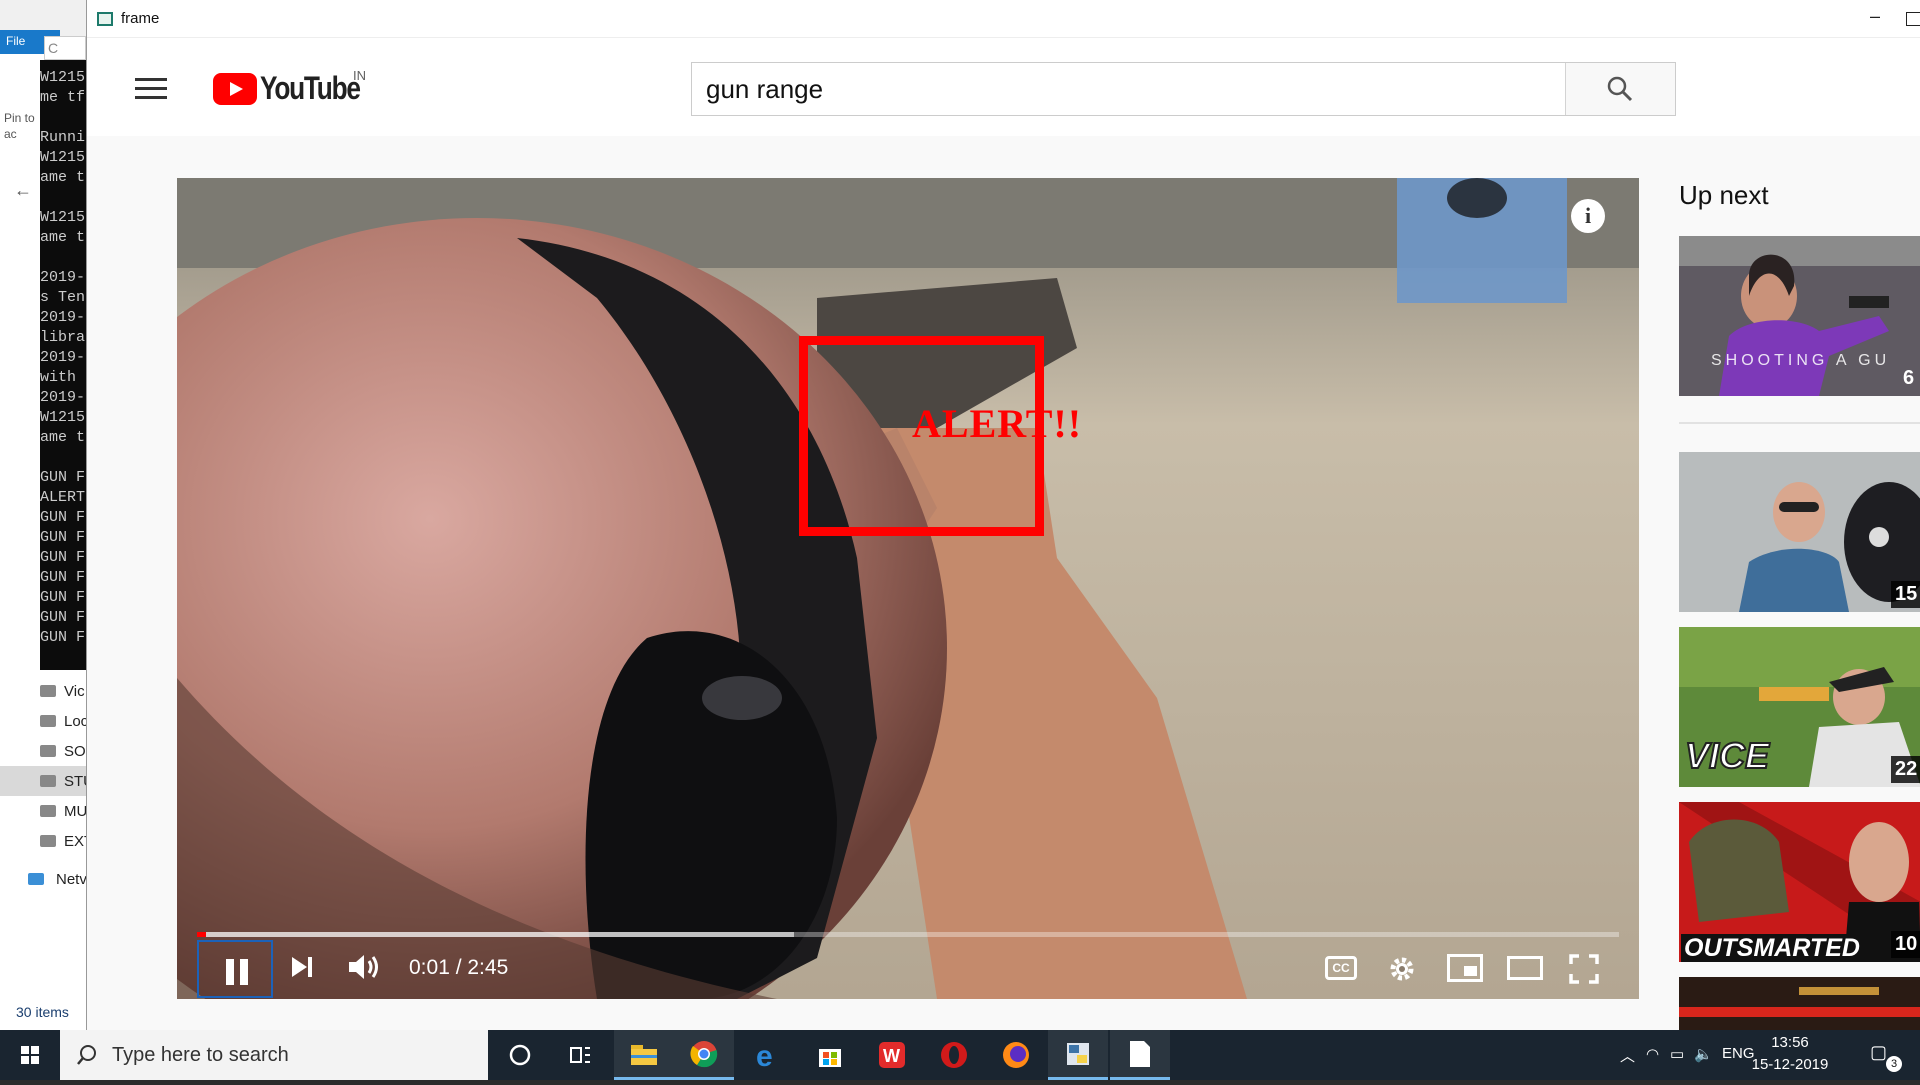  I want to click on taskbar-store, so click(830, 1055).